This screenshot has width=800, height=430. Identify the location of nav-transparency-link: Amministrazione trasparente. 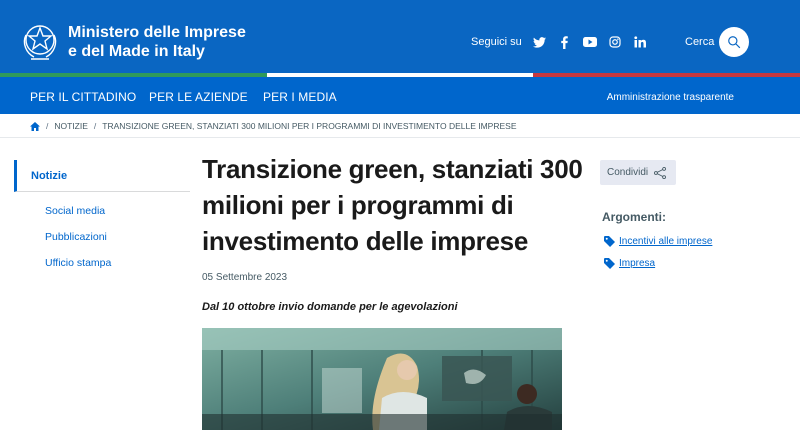
(670, 97).